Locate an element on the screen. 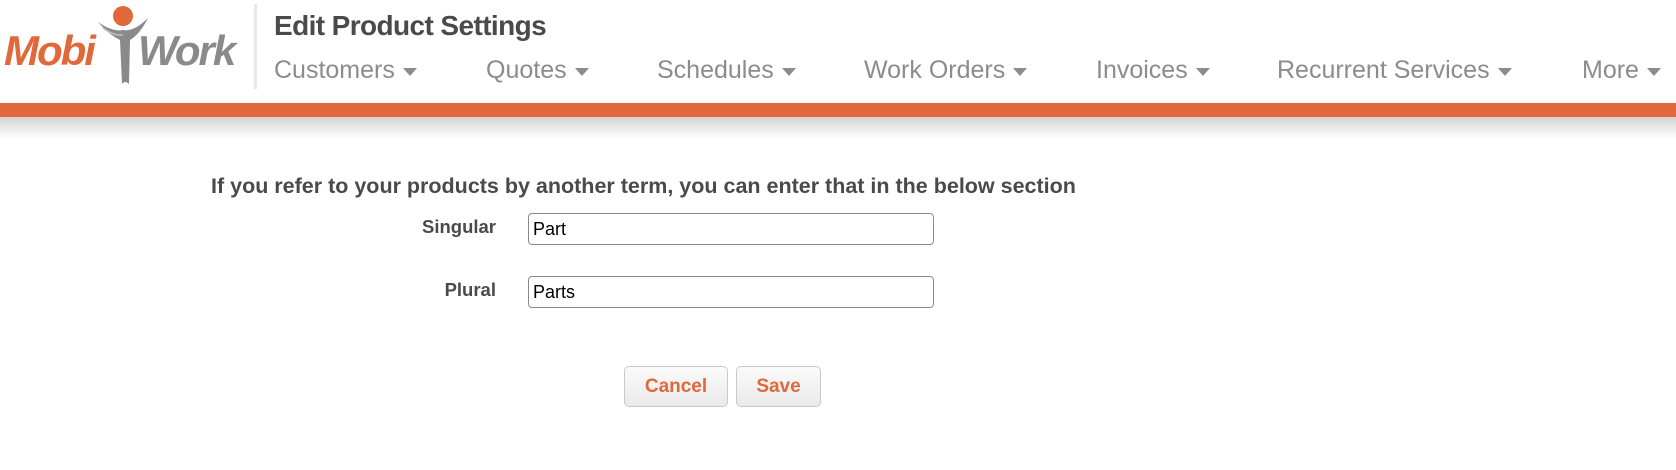 The width and height of the screenshot is (1676, 470). header-accent-bar is located at coordinates (838, 110).